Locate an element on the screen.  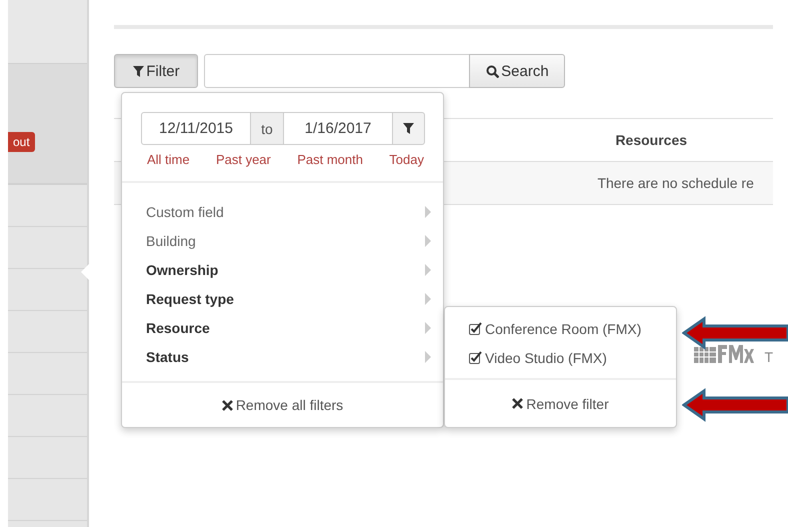
menu-item: Custom field is located at coordinates (288, 211).